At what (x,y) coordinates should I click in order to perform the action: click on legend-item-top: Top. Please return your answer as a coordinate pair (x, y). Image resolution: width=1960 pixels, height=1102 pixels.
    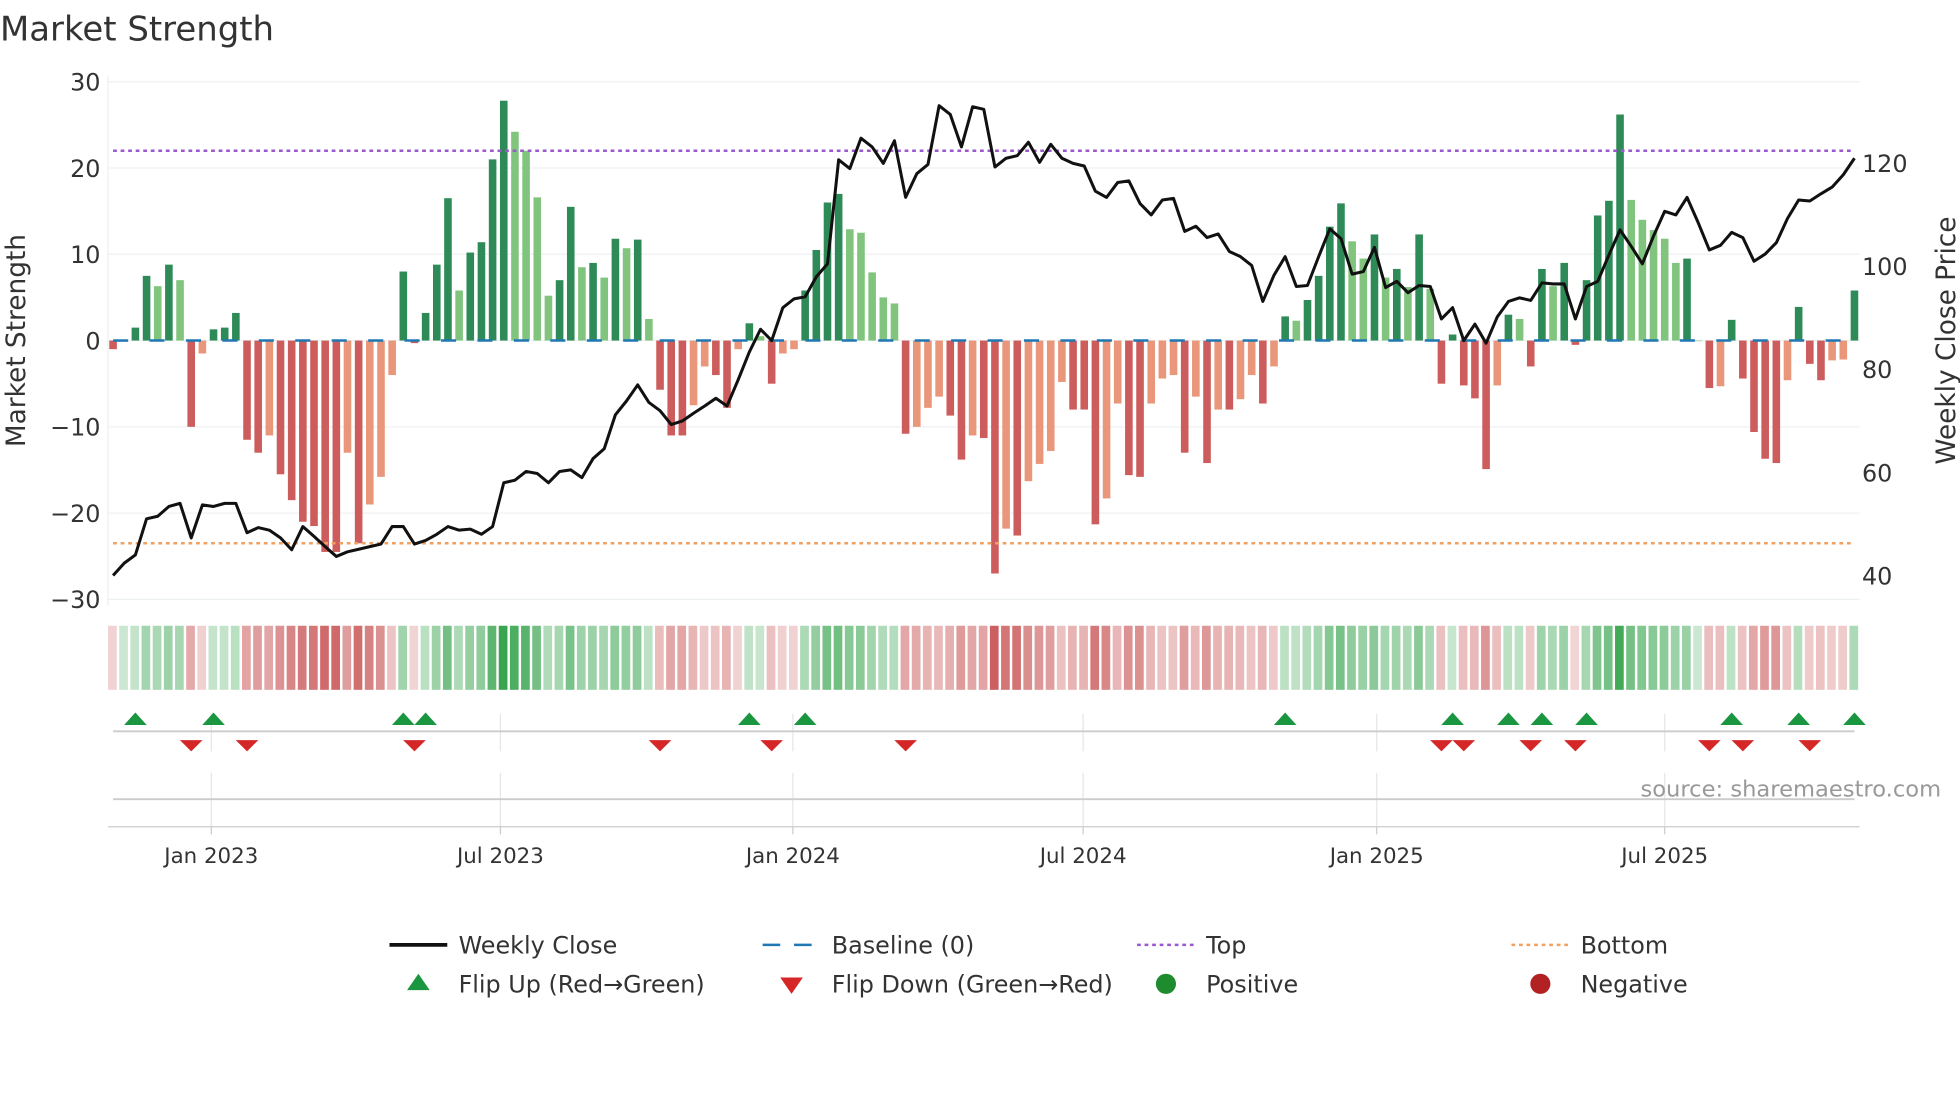
    Looking at the image, I should click on (1191, 946).